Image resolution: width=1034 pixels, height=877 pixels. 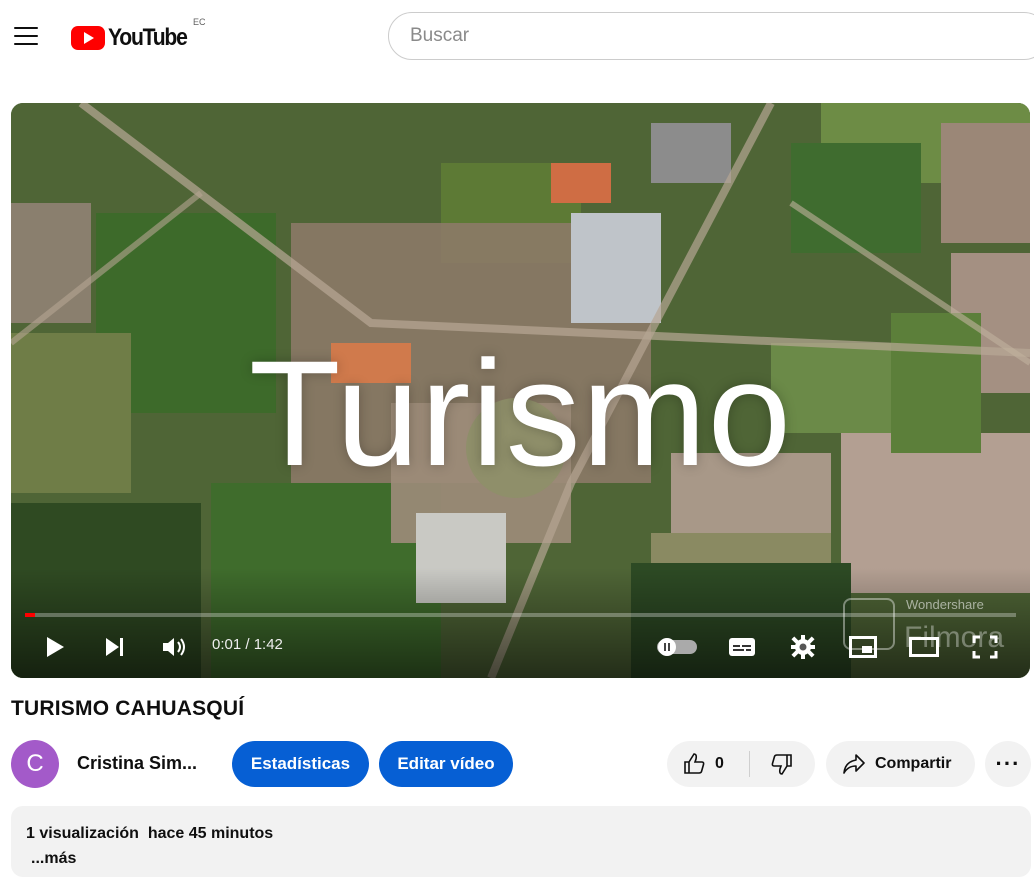 I want to click on miniplayer-button, so click(x=863, y=647).